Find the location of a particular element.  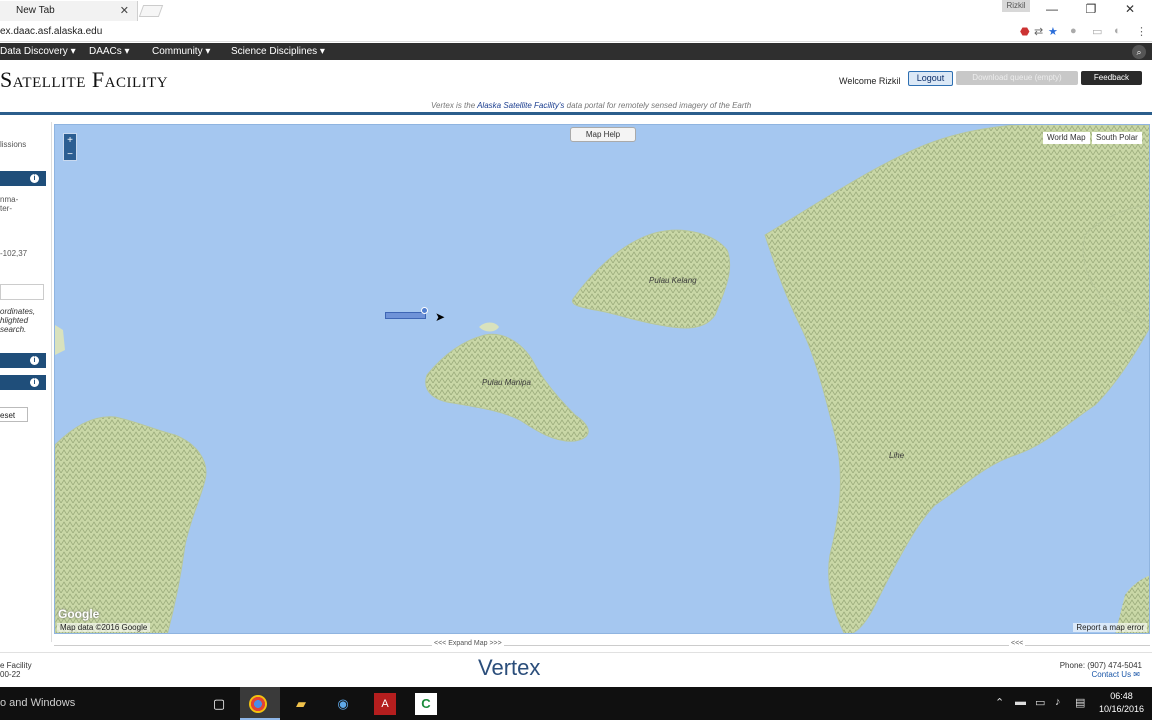

zoom-out-button: − is located at coordinates (70, 155).